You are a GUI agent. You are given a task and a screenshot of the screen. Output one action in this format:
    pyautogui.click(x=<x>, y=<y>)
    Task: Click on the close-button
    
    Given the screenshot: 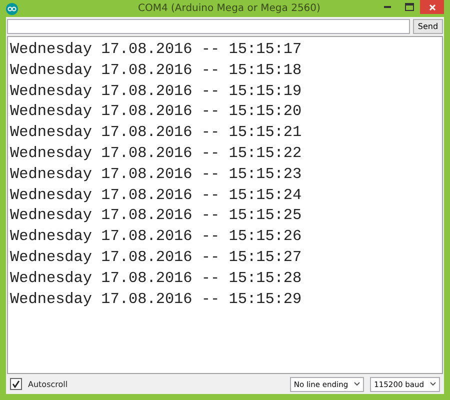 What is the action you would take?
    pyautogui.click(x=432, y=7)
    